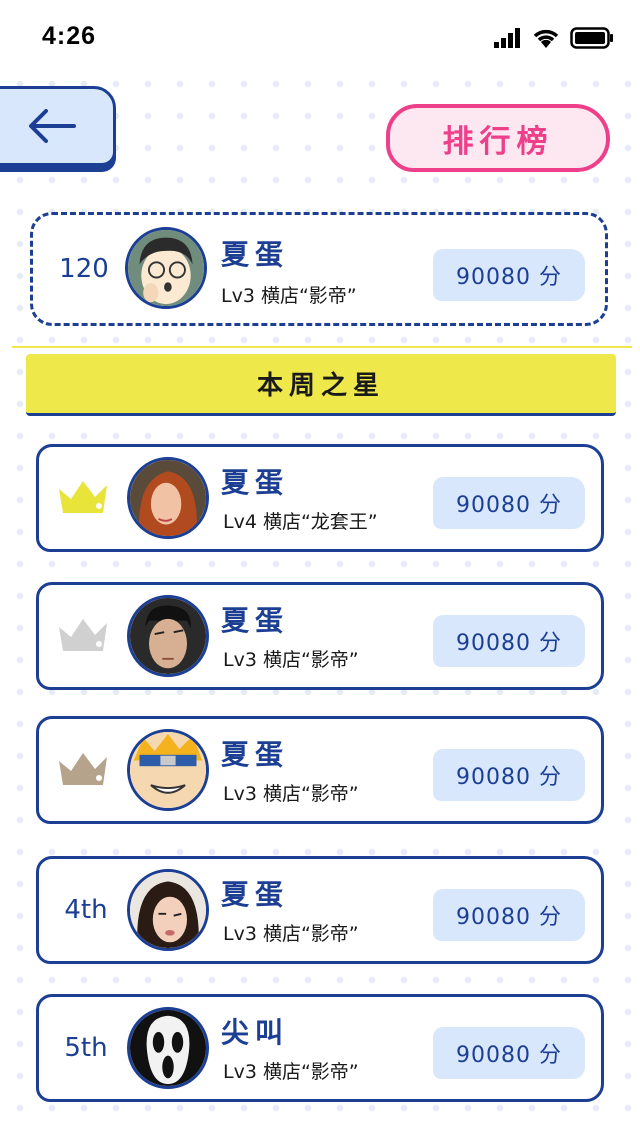  Describe the element at coordinates (320, 498) in the screenshot. I see `rank-card: 夏蛋 Lv4 横店“龙套王” 90080 分` at that location.